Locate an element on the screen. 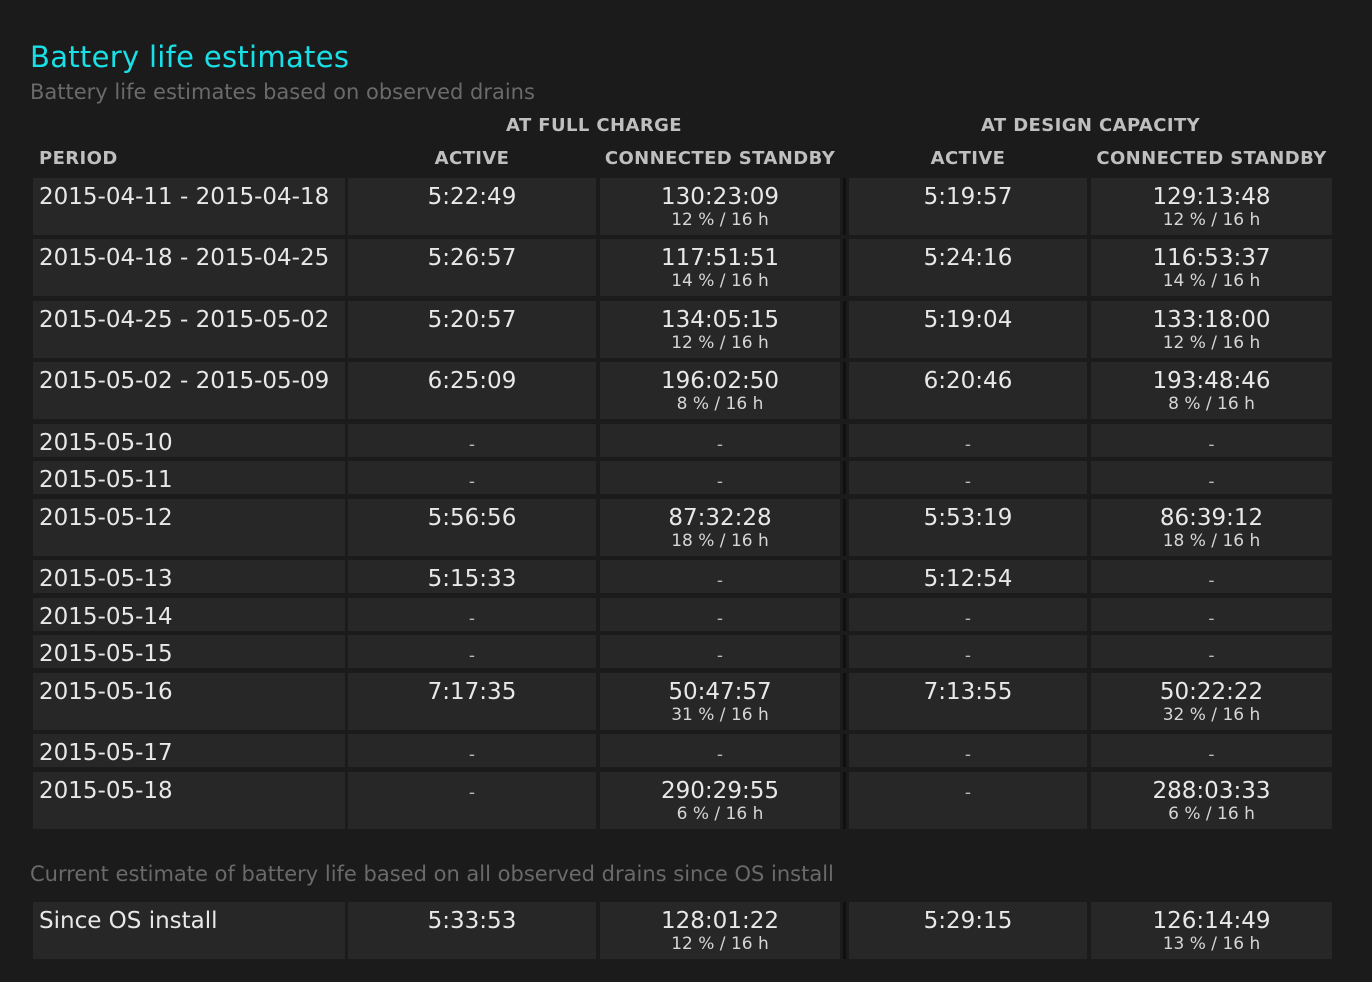  standby-full-cell: 50:47:57 31 % / 16 h is located at coordinates (720, 701).